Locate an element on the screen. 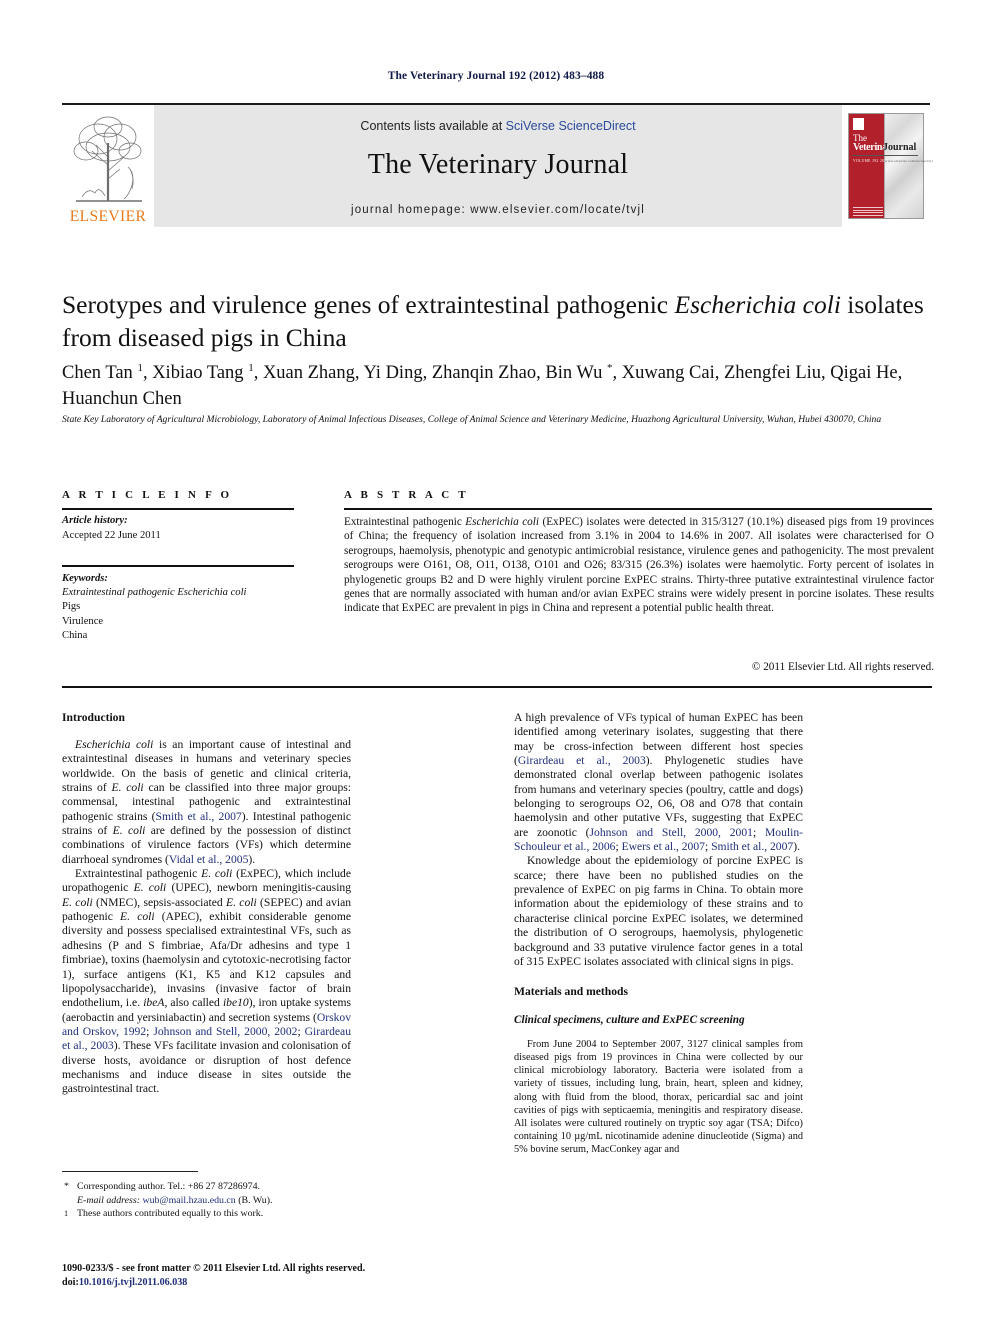 This screenshot has height=1323, width=992. article-history-value: Accepted 22 June 2011 is located at coordinates (111, 535).